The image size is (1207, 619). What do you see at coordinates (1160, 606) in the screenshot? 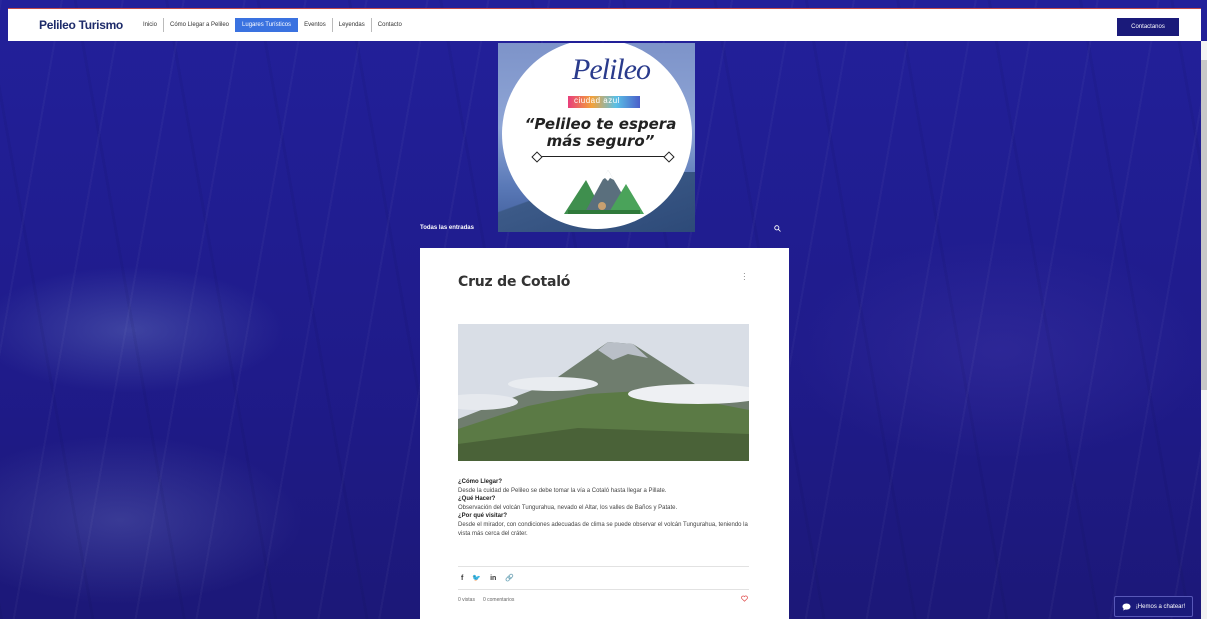
I see `chat-label: ¡Hemos a chatear!` at bounding box center [1160, 606].